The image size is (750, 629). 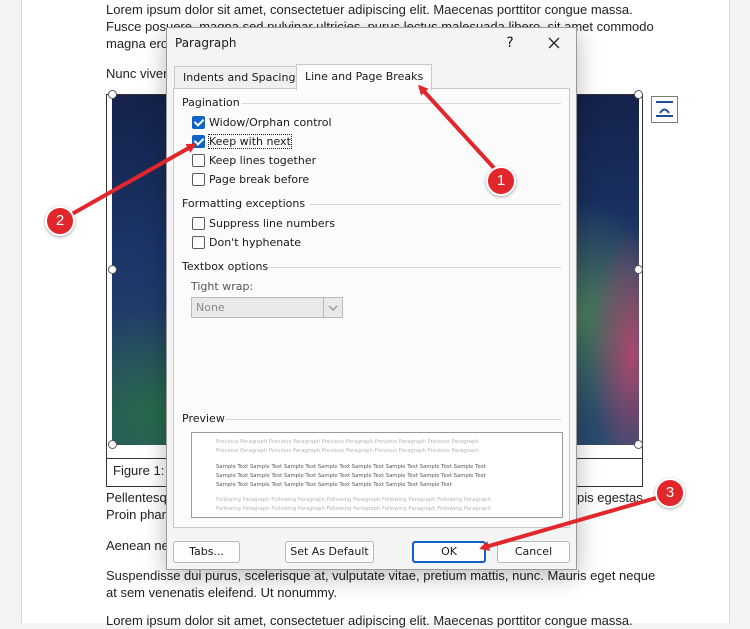 I want to click on callout-badge-1: 1, so click(x=501, y=181).